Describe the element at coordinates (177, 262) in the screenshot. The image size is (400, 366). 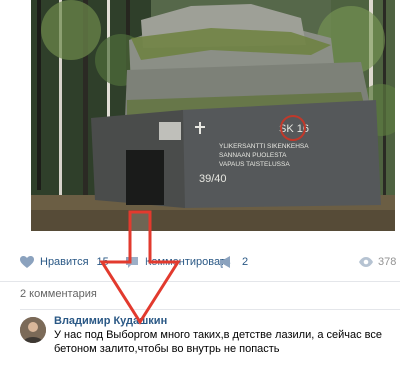
I see `comment-button: Комментировать` at that location.